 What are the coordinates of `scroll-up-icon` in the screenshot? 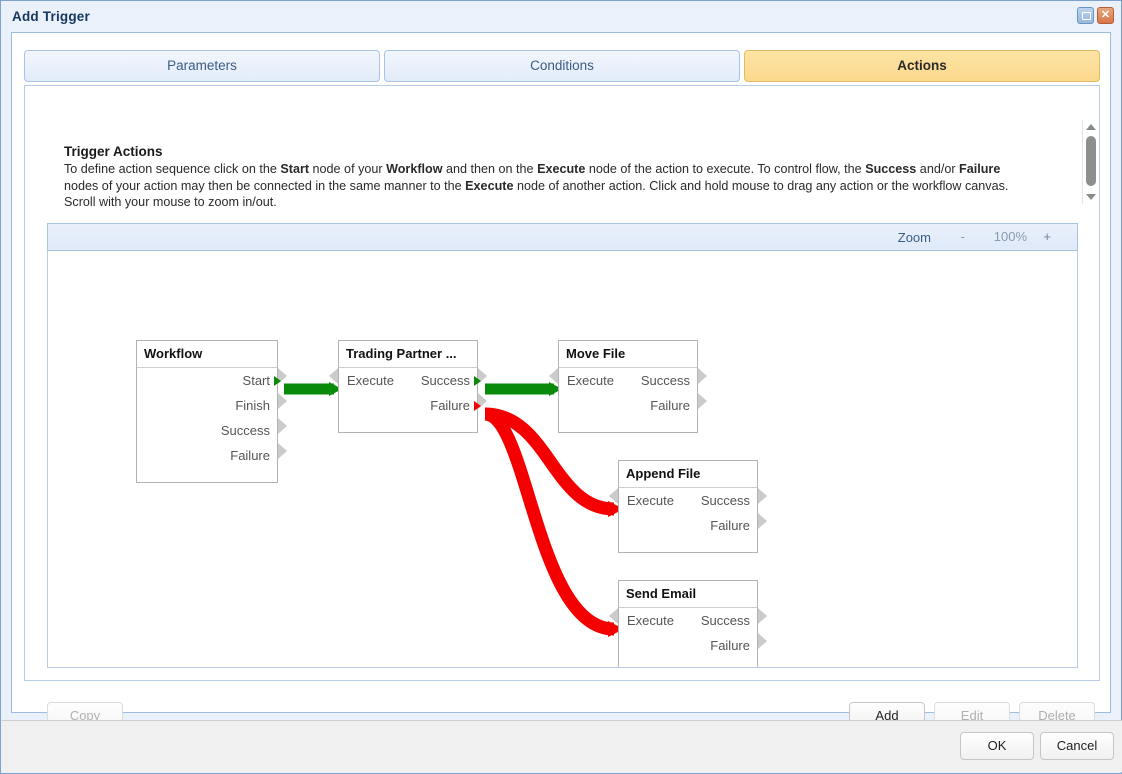 It's located at (1091, 127).